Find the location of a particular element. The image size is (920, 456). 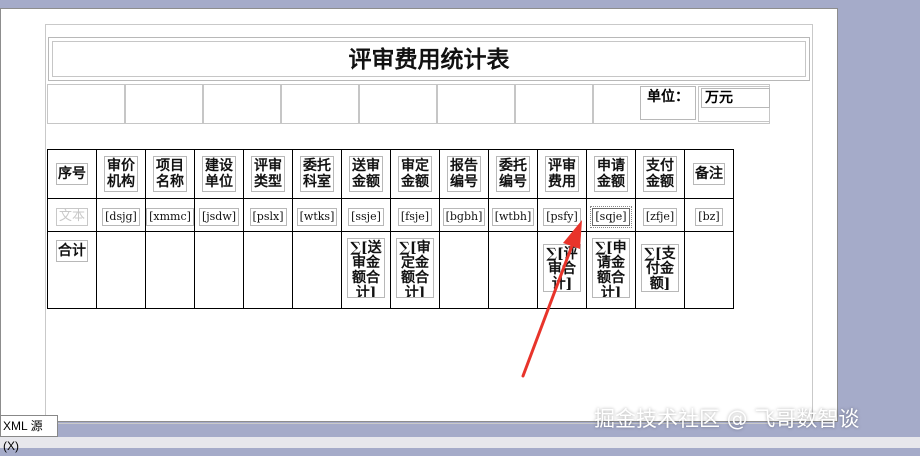

watermark: 掘金技术社区 @ 飞哥数智谈 is located at coordinates (727, 419).